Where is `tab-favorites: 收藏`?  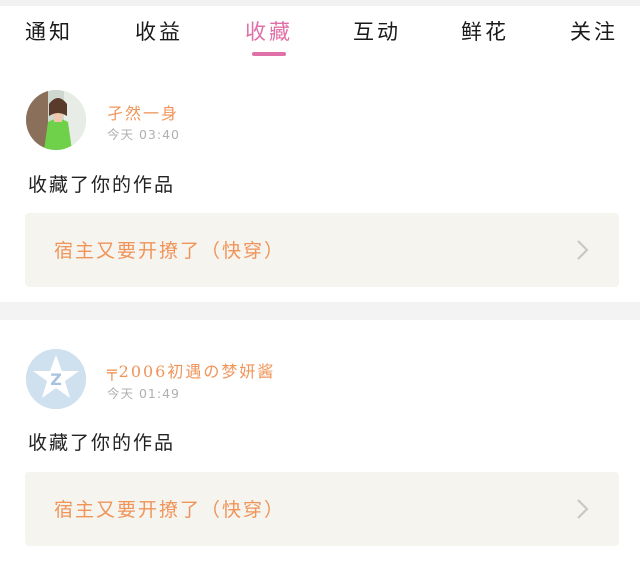
tab-favorites: 收藏 is located at coordinates (269, 31).